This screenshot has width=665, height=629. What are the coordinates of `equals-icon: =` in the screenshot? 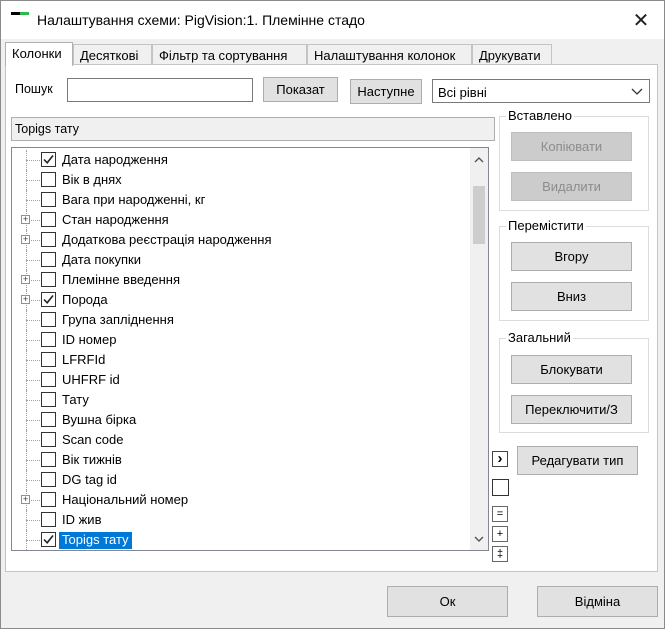 It's located at (500, 514).